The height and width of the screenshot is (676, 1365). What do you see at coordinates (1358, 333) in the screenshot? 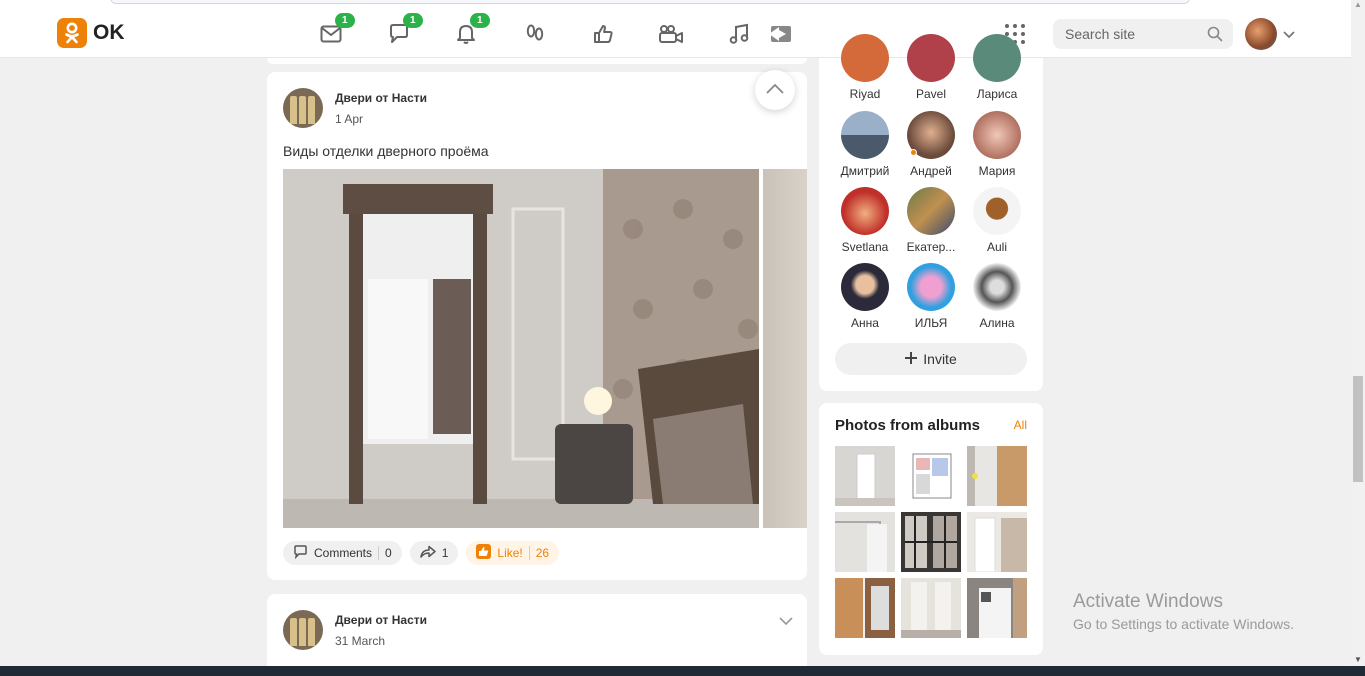
I see `page-scrollbar: ▲ ▼` at bounding box center [1358, 333].